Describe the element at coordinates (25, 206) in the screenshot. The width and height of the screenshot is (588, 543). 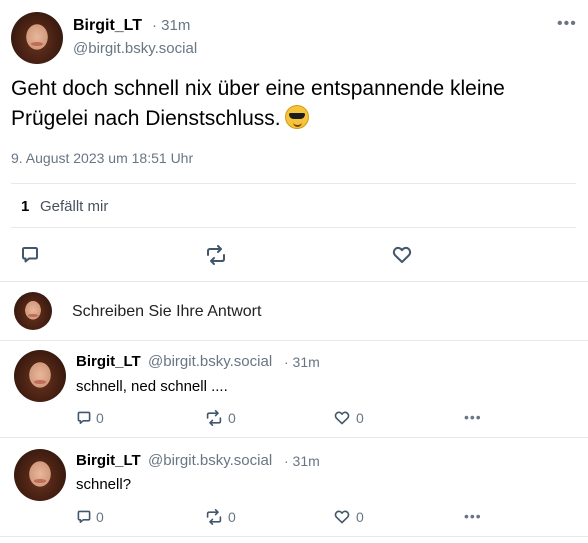
I see `likes-count: 1` at that location.